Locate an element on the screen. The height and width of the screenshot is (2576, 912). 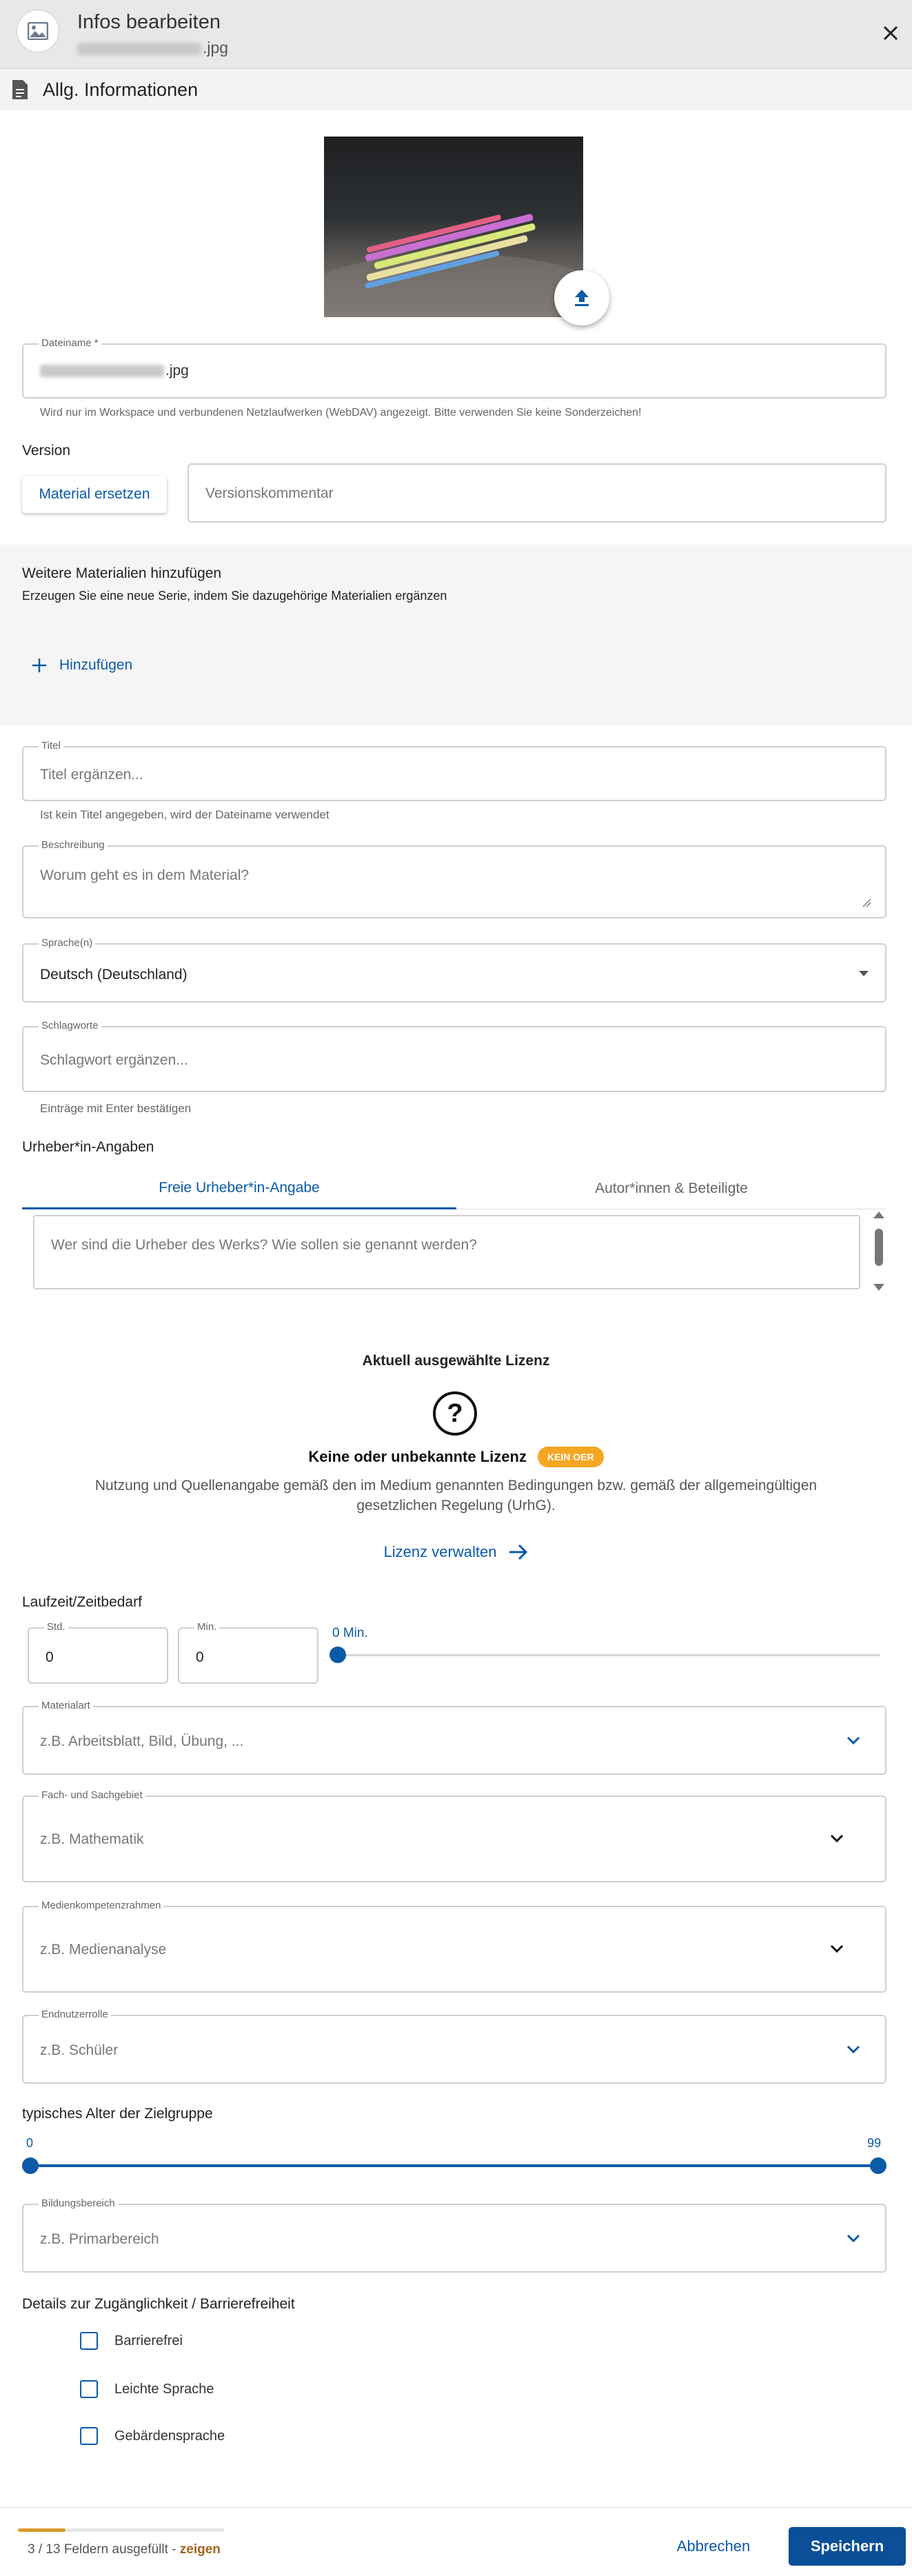
question-icon: ? is located at coordinates (455, 1413).